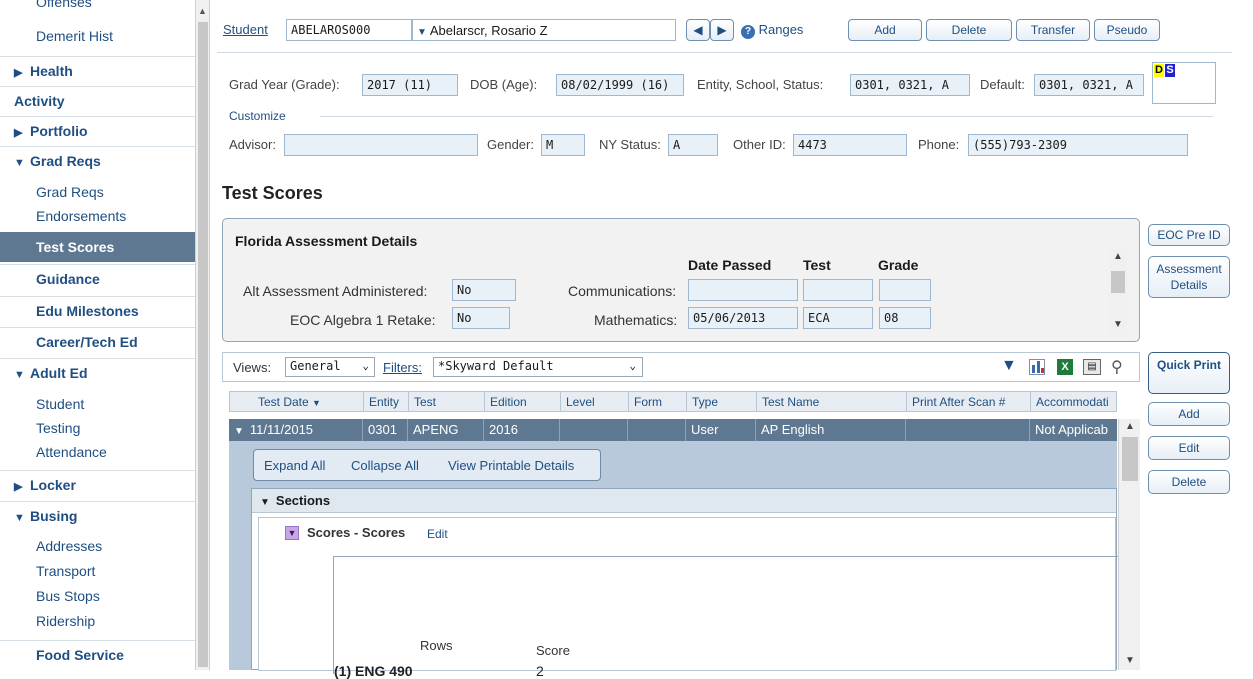 This screenshot has width=1253, height=679. Describe the element at coordinates (97, 428) in the screenshot. I see `sidebar-item-testing: Testing` at that location.